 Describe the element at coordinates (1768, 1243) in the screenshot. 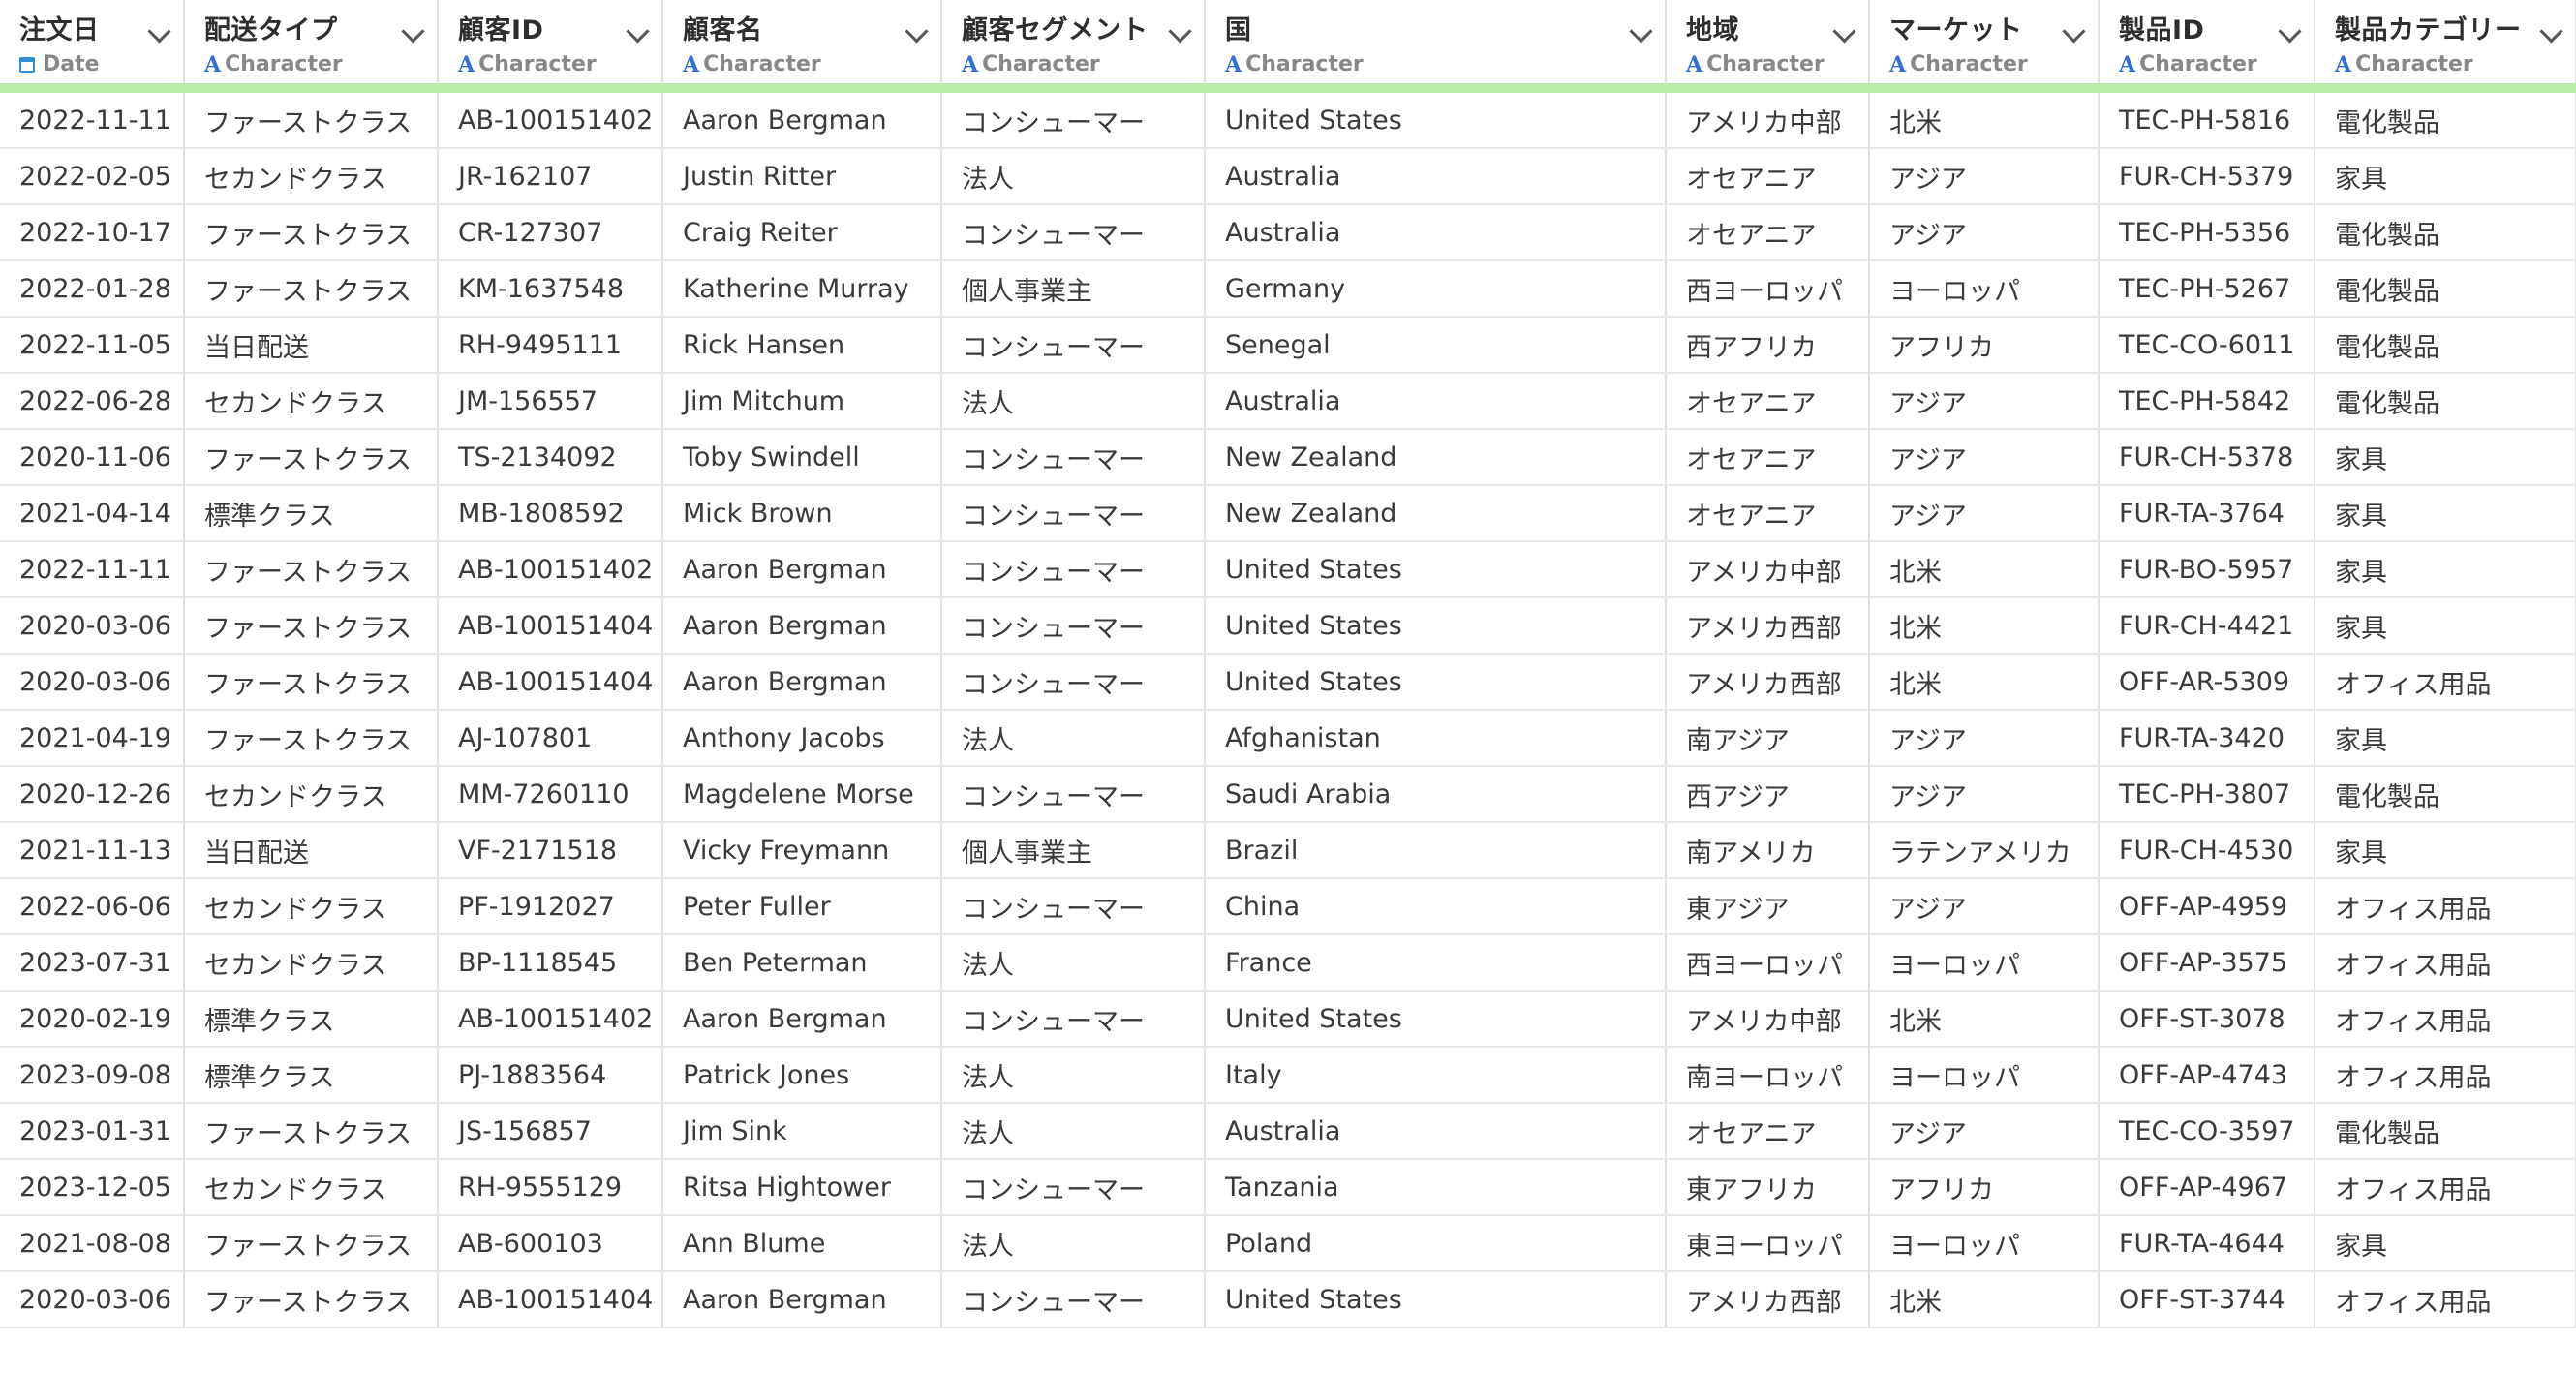

I see `table-cell: 東ヨーロッパ` at that location.